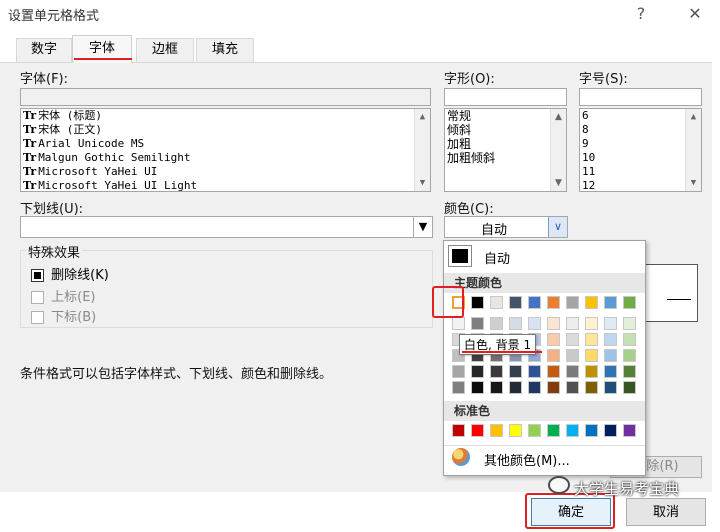 This screenshot has height=532, width=720. Describe the element at coordinates (693, 150) in the screenshot. I see `size-list-scrollbar: ▲ ▼` at that location.